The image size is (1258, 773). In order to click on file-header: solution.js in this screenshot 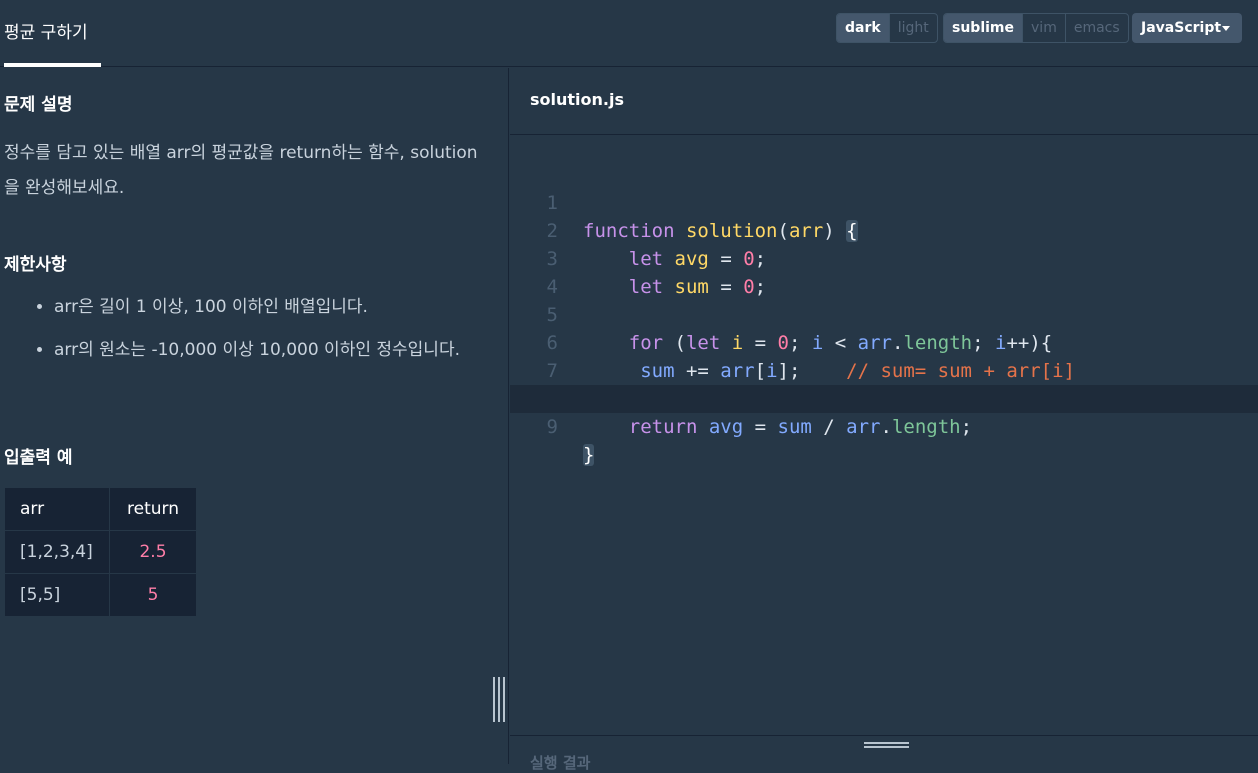, I will do `click(884, 101)`.